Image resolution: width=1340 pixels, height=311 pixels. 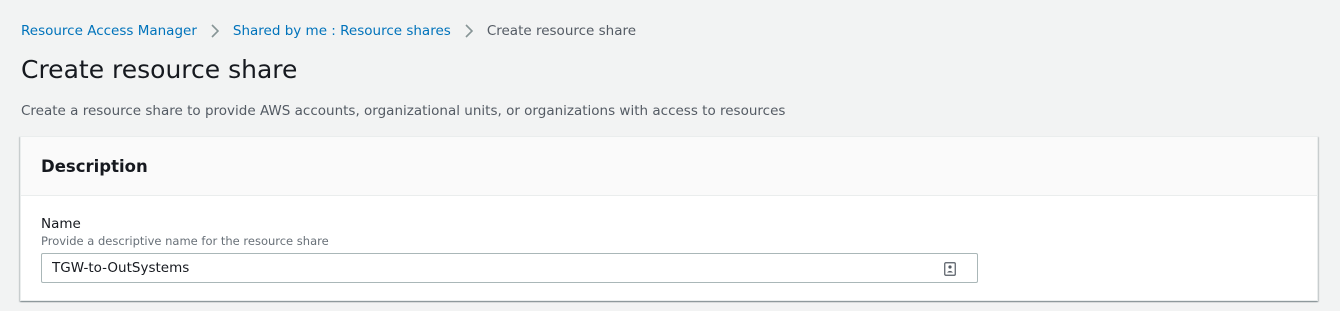 I want to click on breadcrumb: Resource Access Manager Shared by me, so click(x=328, y=31).